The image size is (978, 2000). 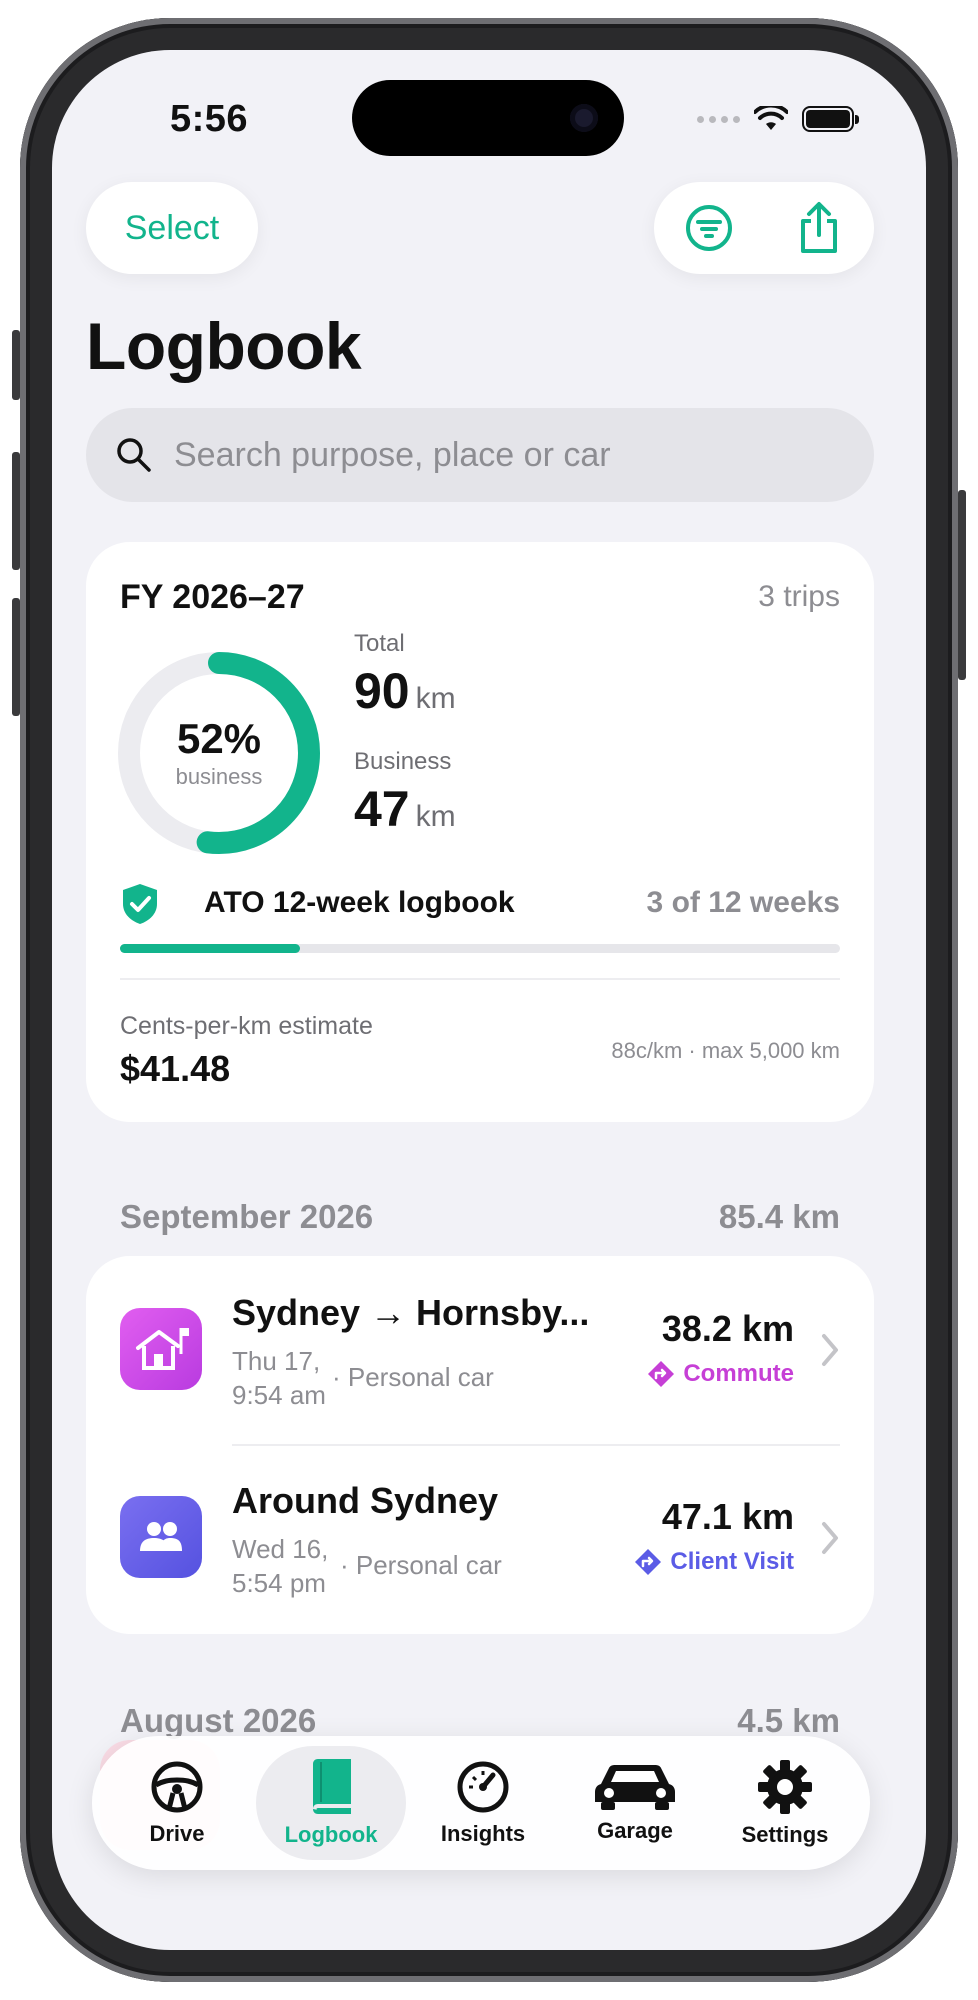 What do you see at coordinates (732, 1561) in the screenshot?
I see `trip-tag-label: Client Visit` at bounding box center [732, 1561].